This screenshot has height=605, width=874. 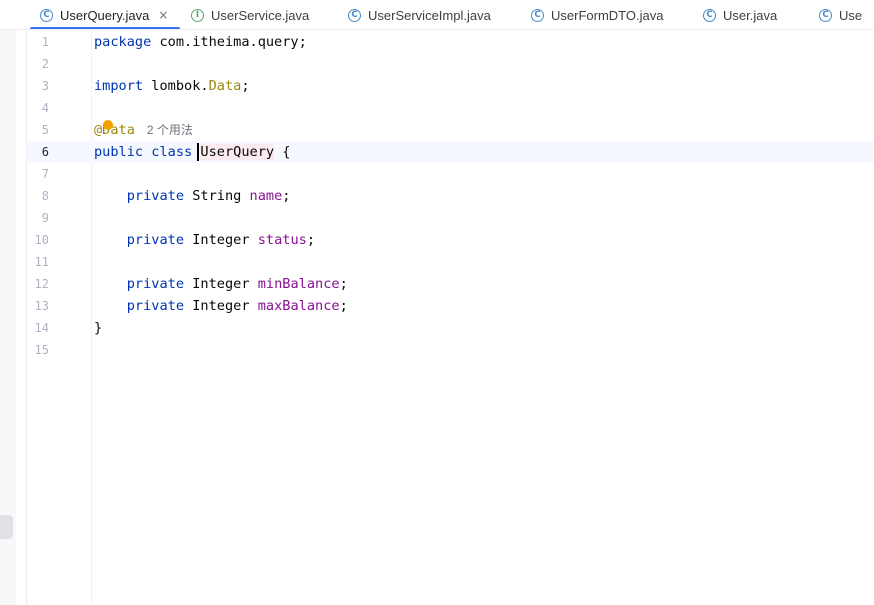 I want to click on usage-hint: 2 个用法, so click(x=170, y=130).